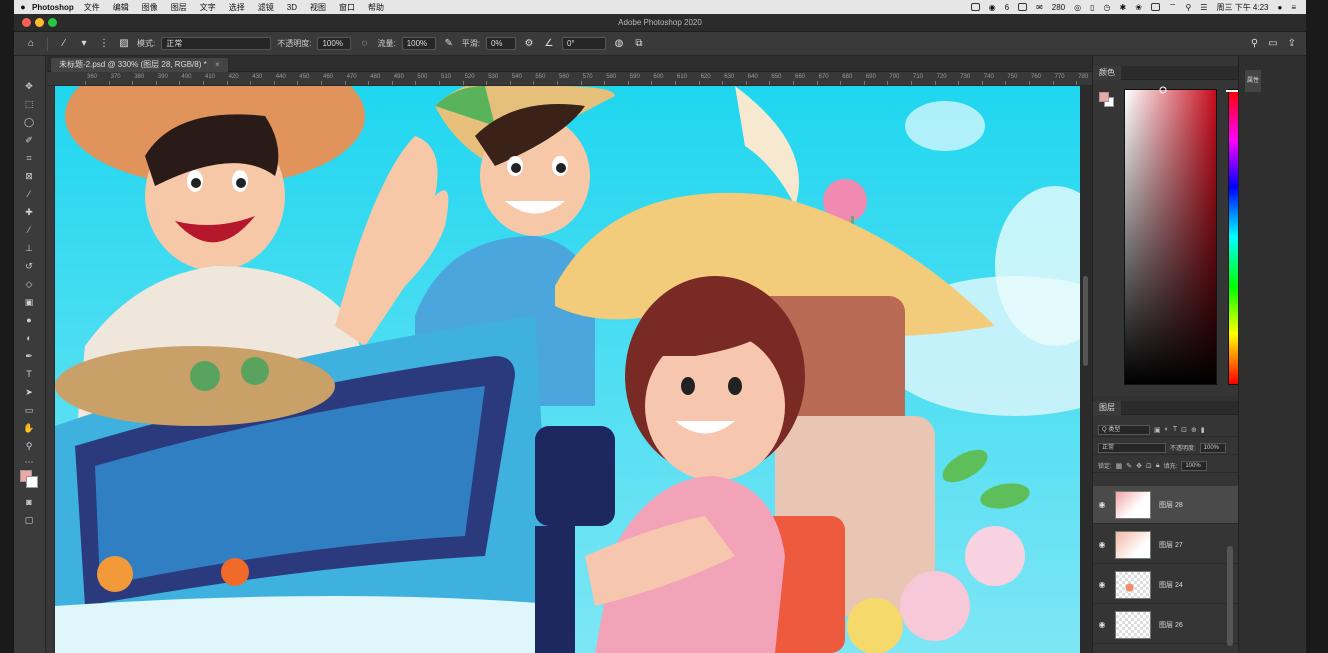 The height and width of the screenshot is (653, 1328). I want to click on brush-tool-icon: ⁄, so click(29, 230).